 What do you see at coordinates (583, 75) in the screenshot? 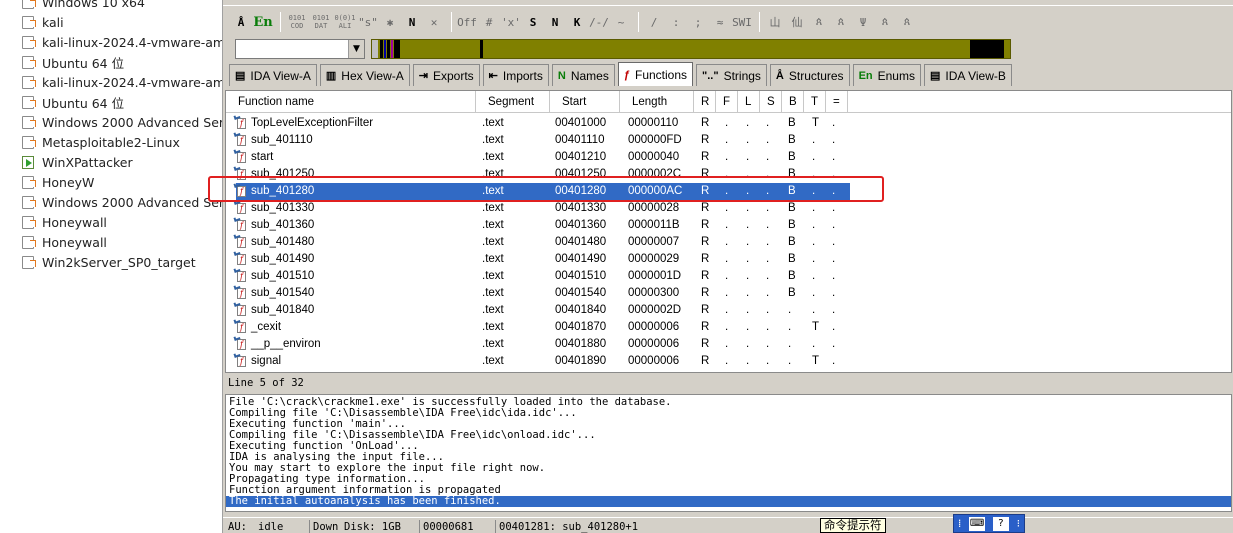
I see `tab-names: N Names` at bounding box center [583, 75].